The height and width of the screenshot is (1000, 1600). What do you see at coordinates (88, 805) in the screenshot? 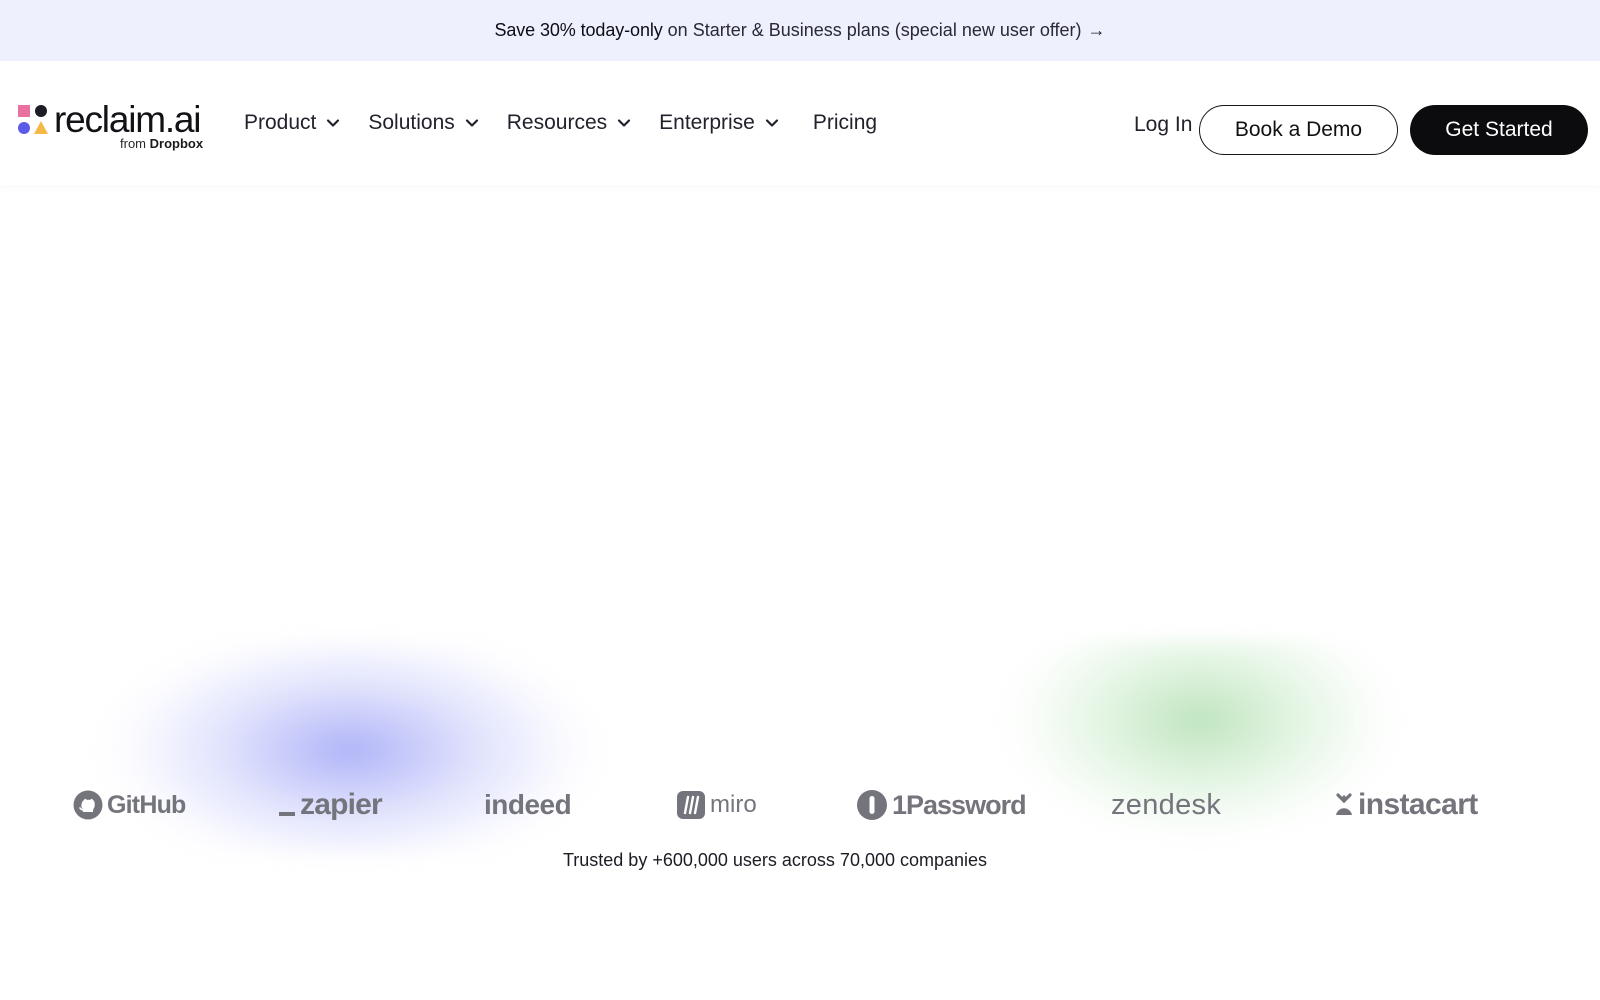
I see `github-icon` at bounding box center [88, 805].